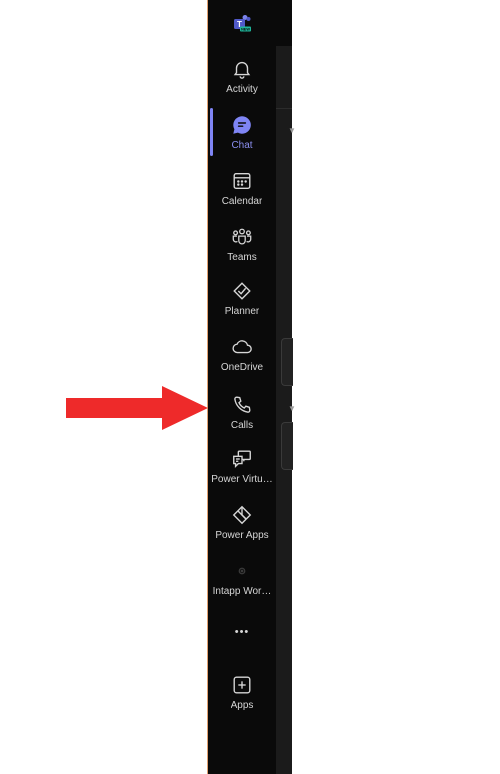  What do you see at coordinates (242, 404) in the screenshot?
I see `phone-icon` at bounding box center [242, 404].